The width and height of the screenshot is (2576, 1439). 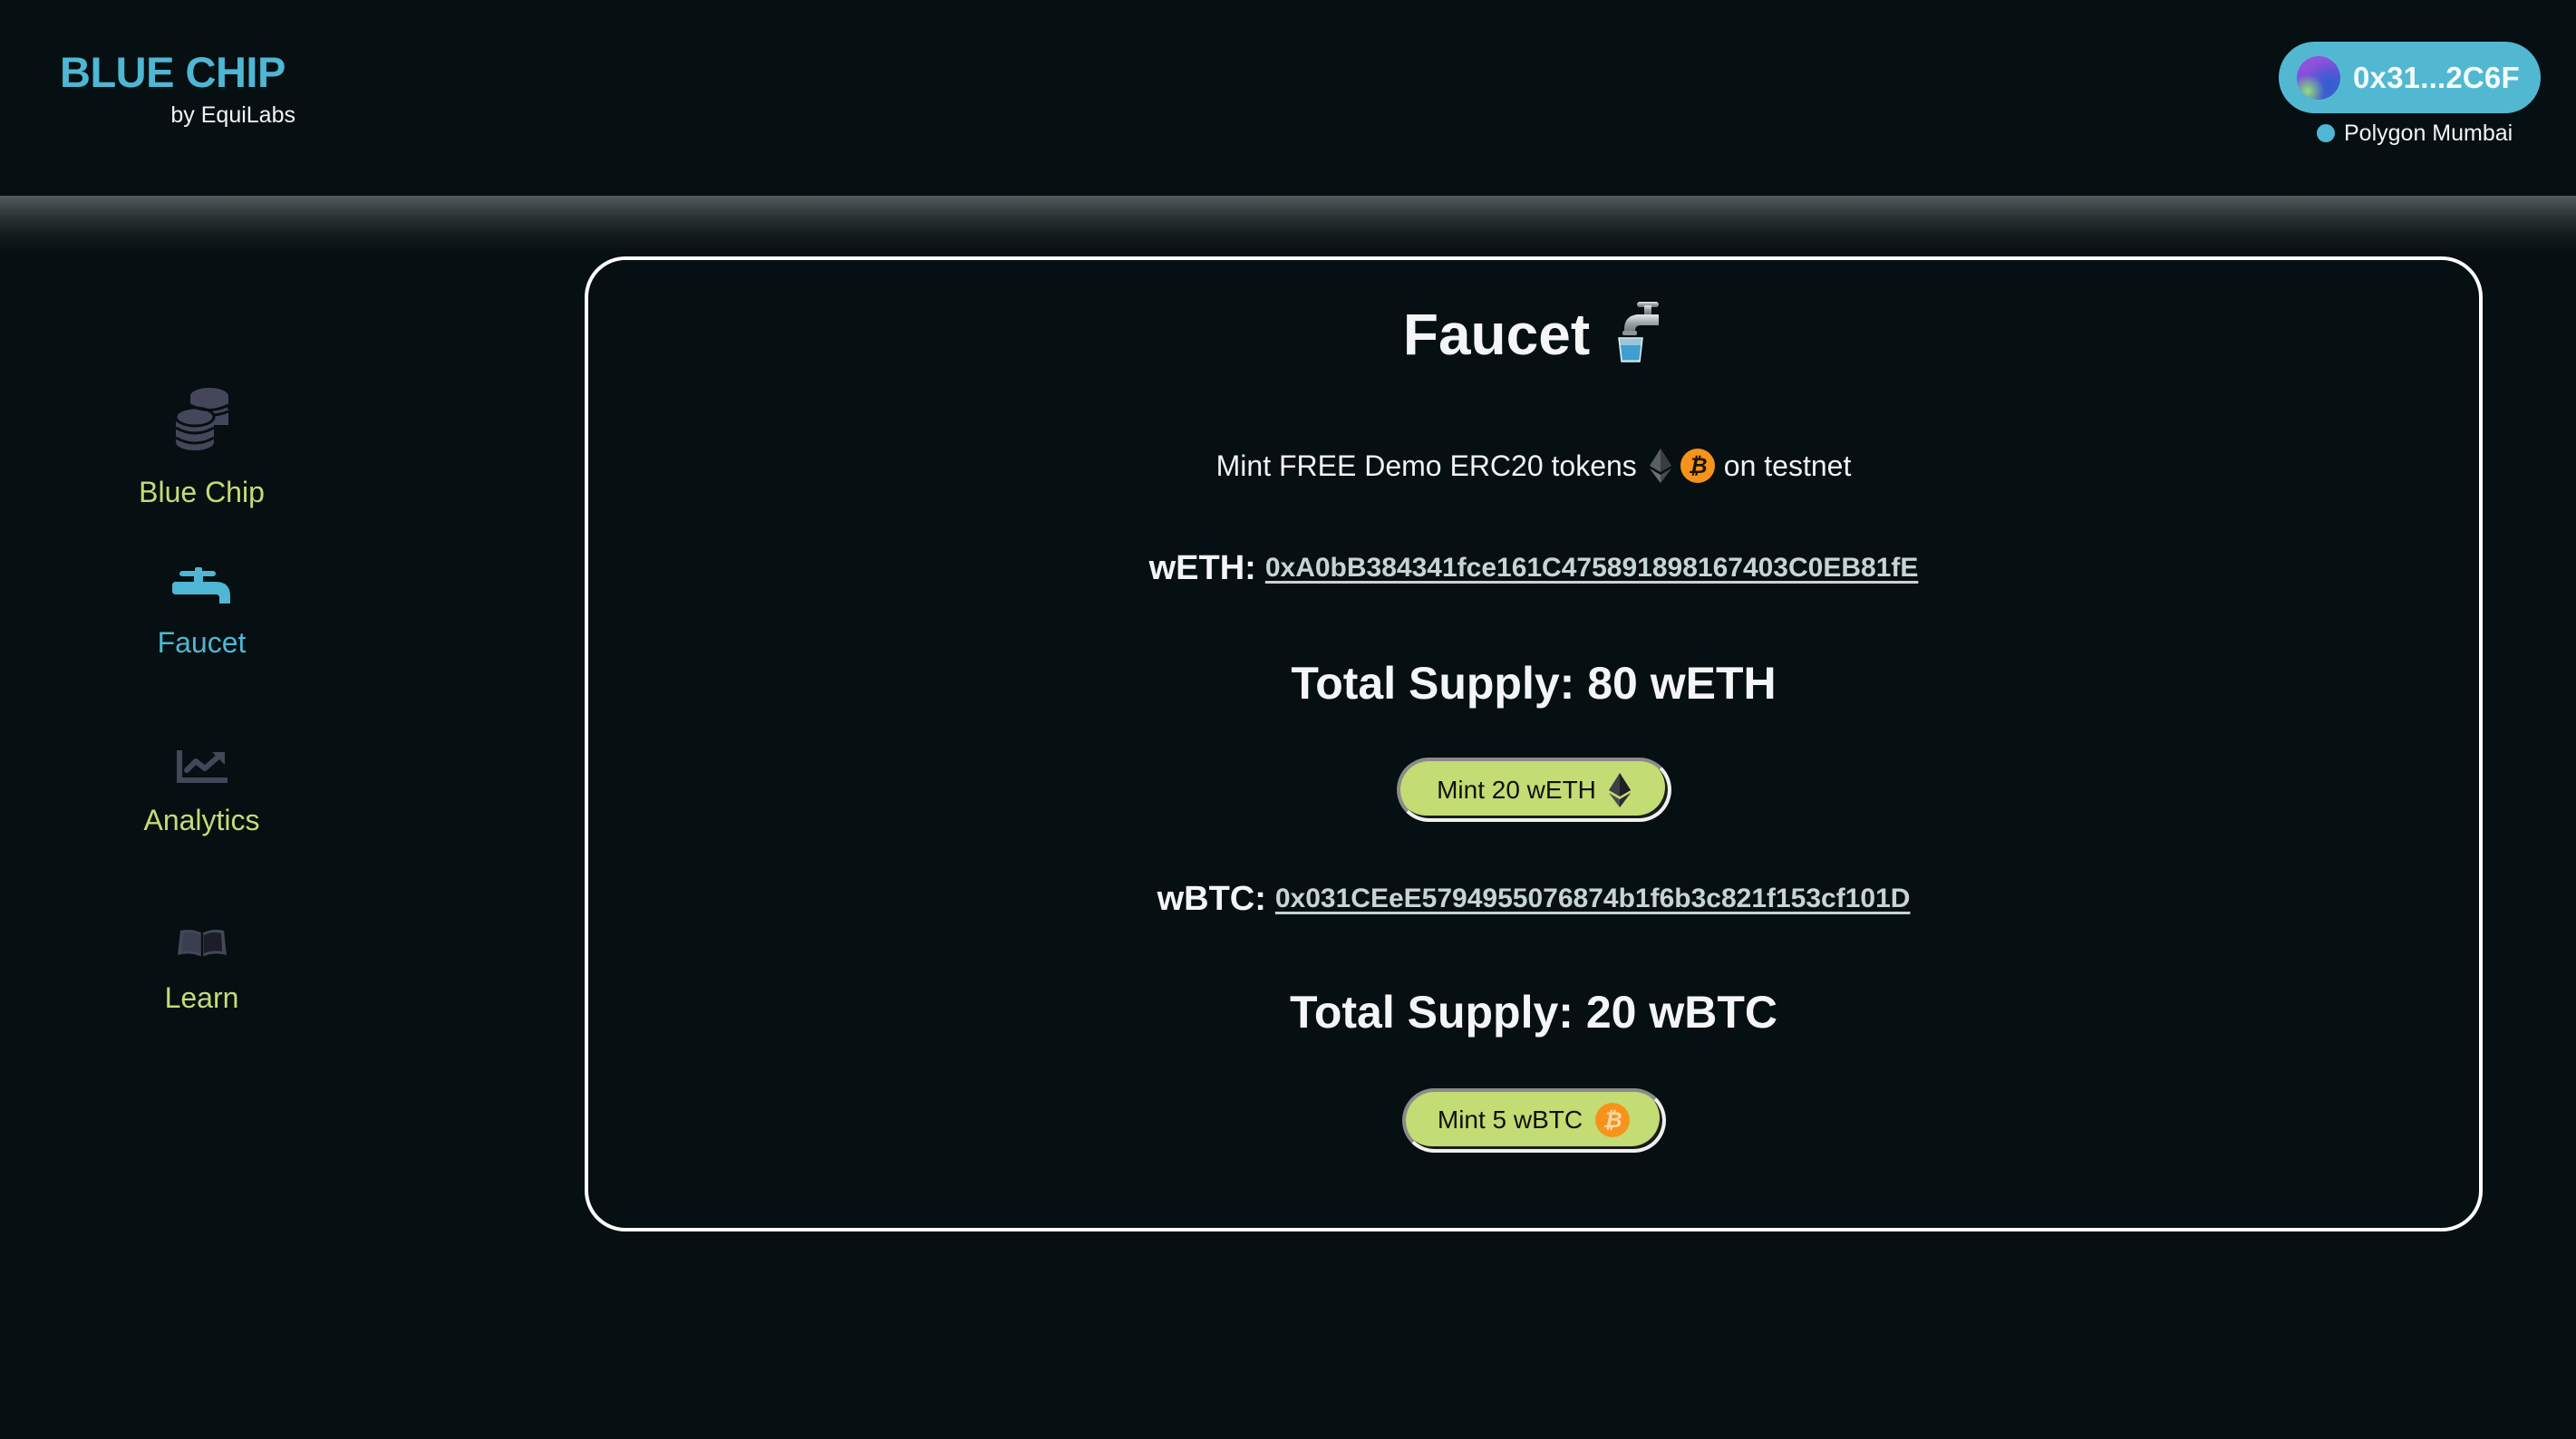 I want to click on faucet-icon, so click(x=200, y=585).